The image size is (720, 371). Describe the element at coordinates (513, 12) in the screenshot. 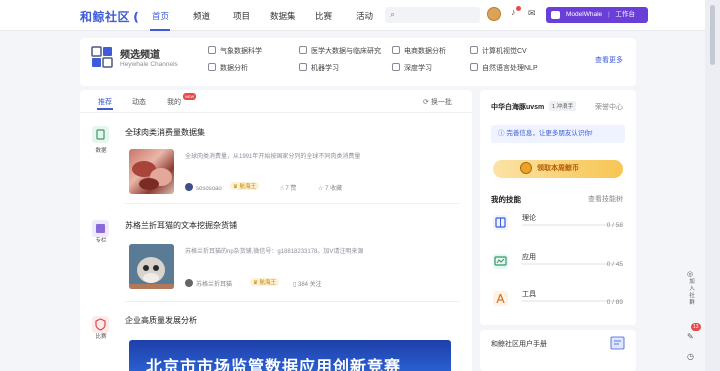

I see `bell-icon: ♪` at that location.